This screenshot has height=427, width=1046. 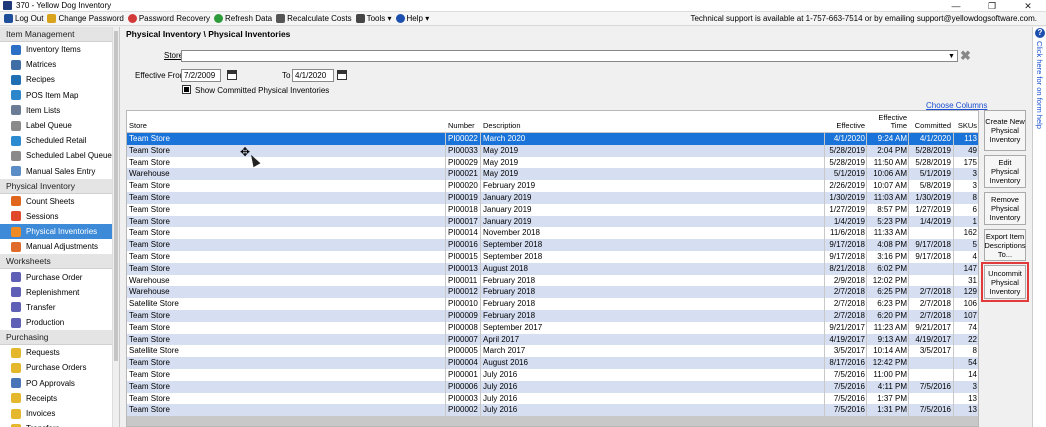 What do you see at coordinates (1039, 85) in the screenshot?
I see `form-help-link: Click here for on form help` at bounding box center [1039, 85].